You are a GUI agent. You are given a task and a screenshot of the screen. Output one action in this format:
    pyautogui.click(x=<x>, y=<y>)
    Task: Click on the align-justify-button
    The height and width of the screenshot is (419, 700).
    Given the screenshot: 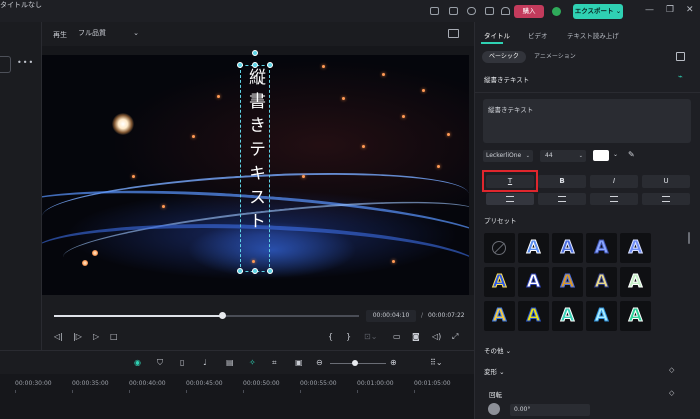 What is the action you would take?
    pyautogui.click(x=666, y=199)
    